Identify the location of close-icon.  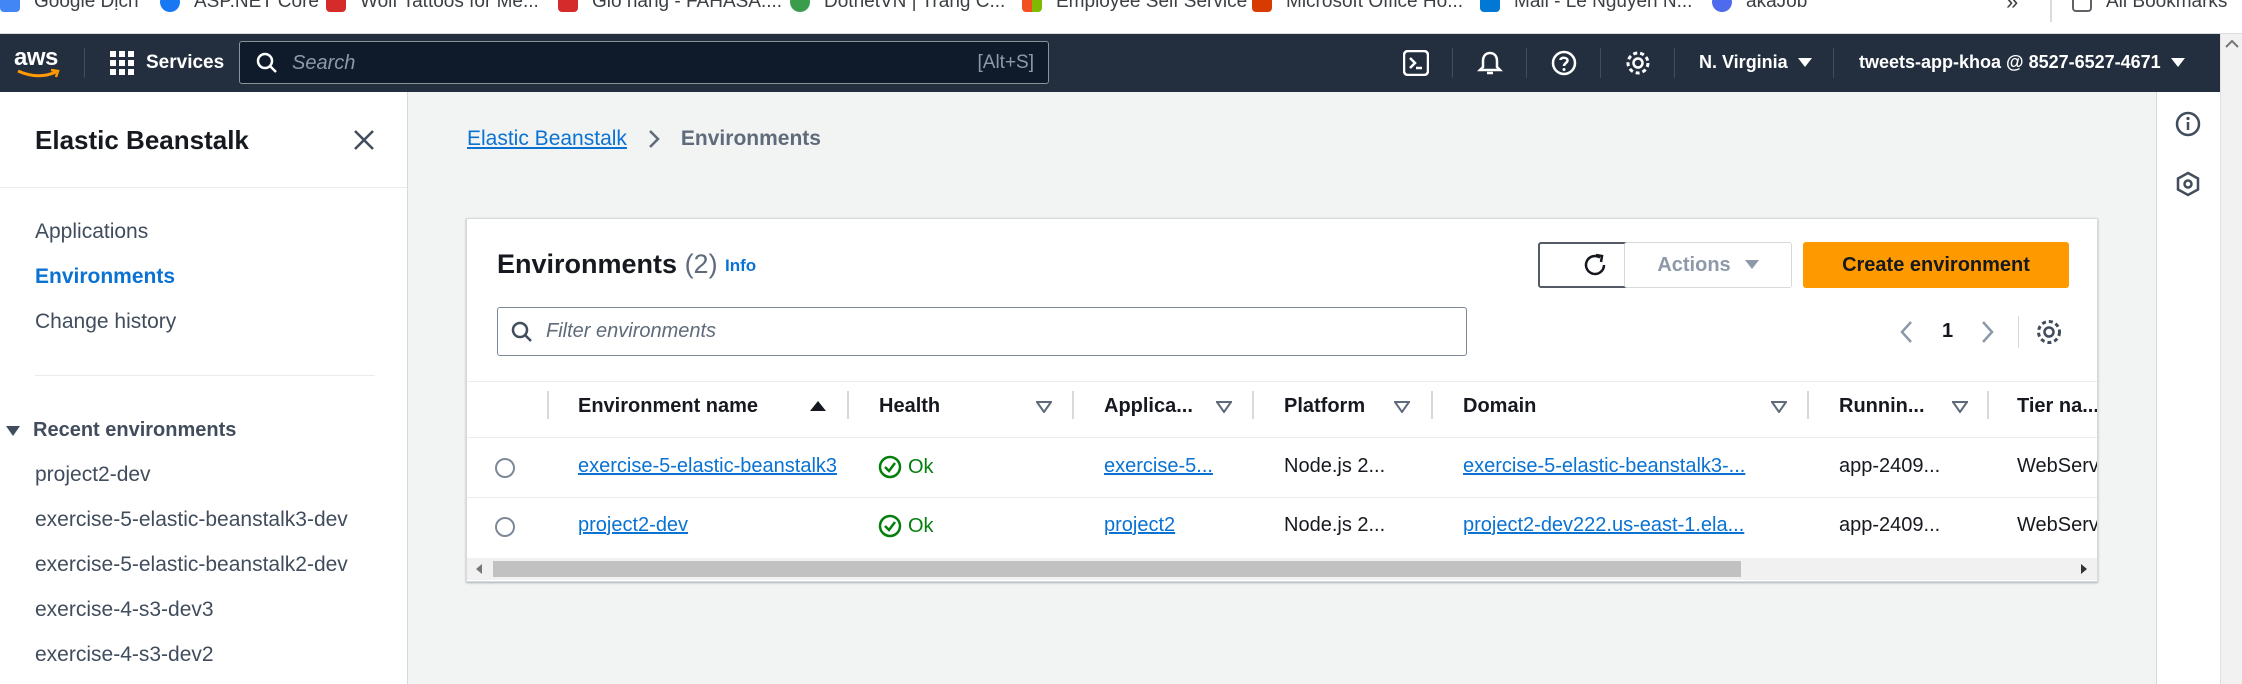
(364, 140).